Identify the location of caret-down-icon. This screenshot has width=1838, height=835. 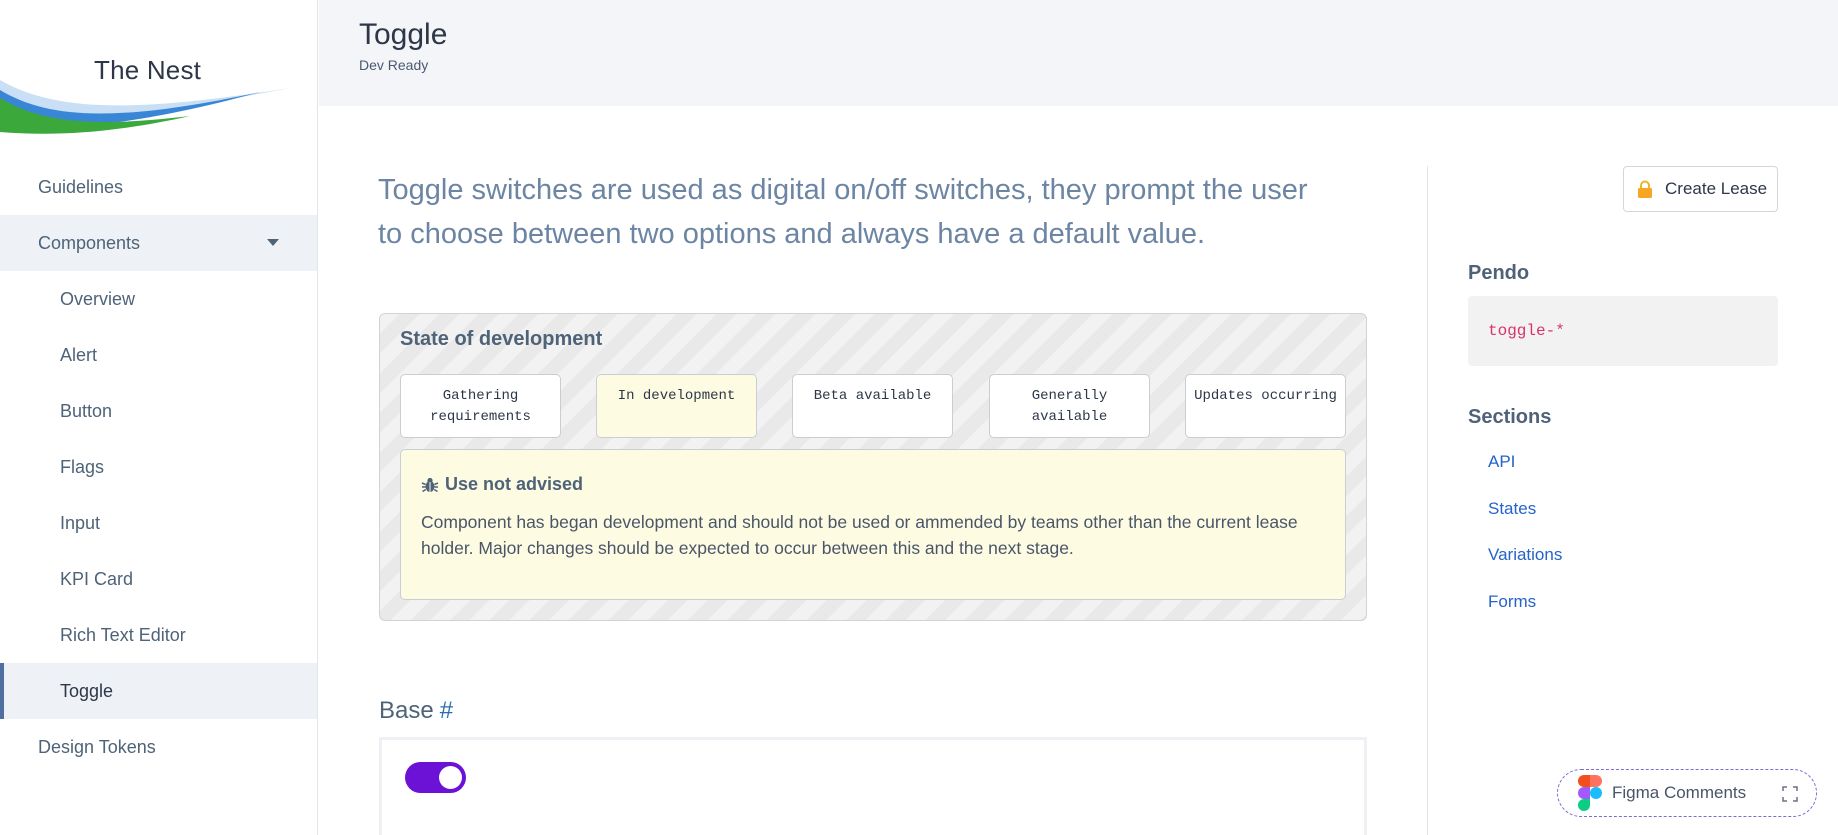
(273, 242).